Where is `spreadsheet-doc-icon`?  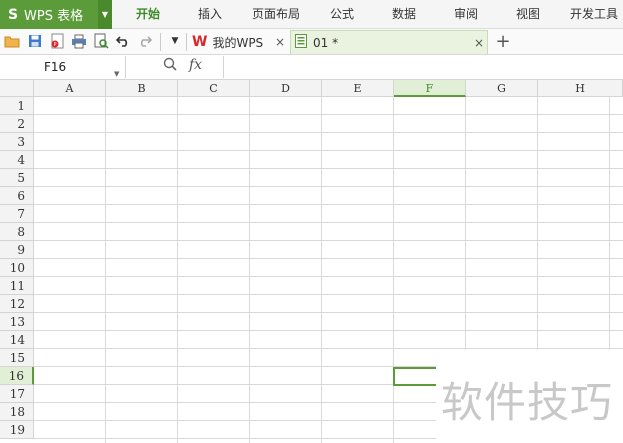
spreadsheet-doc-icon is located at coordinates (301, 42).